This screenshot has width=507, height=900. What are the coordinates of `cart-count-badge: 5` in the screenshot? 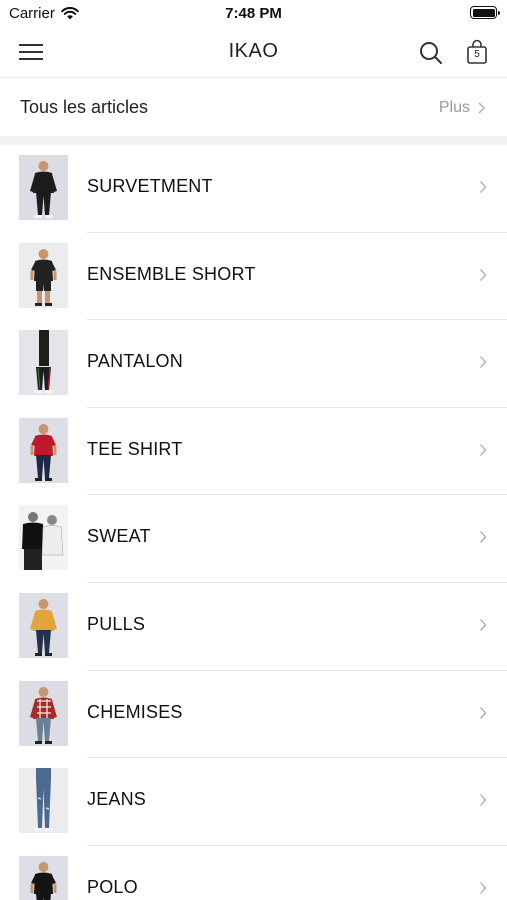 It's located at (477, 54).